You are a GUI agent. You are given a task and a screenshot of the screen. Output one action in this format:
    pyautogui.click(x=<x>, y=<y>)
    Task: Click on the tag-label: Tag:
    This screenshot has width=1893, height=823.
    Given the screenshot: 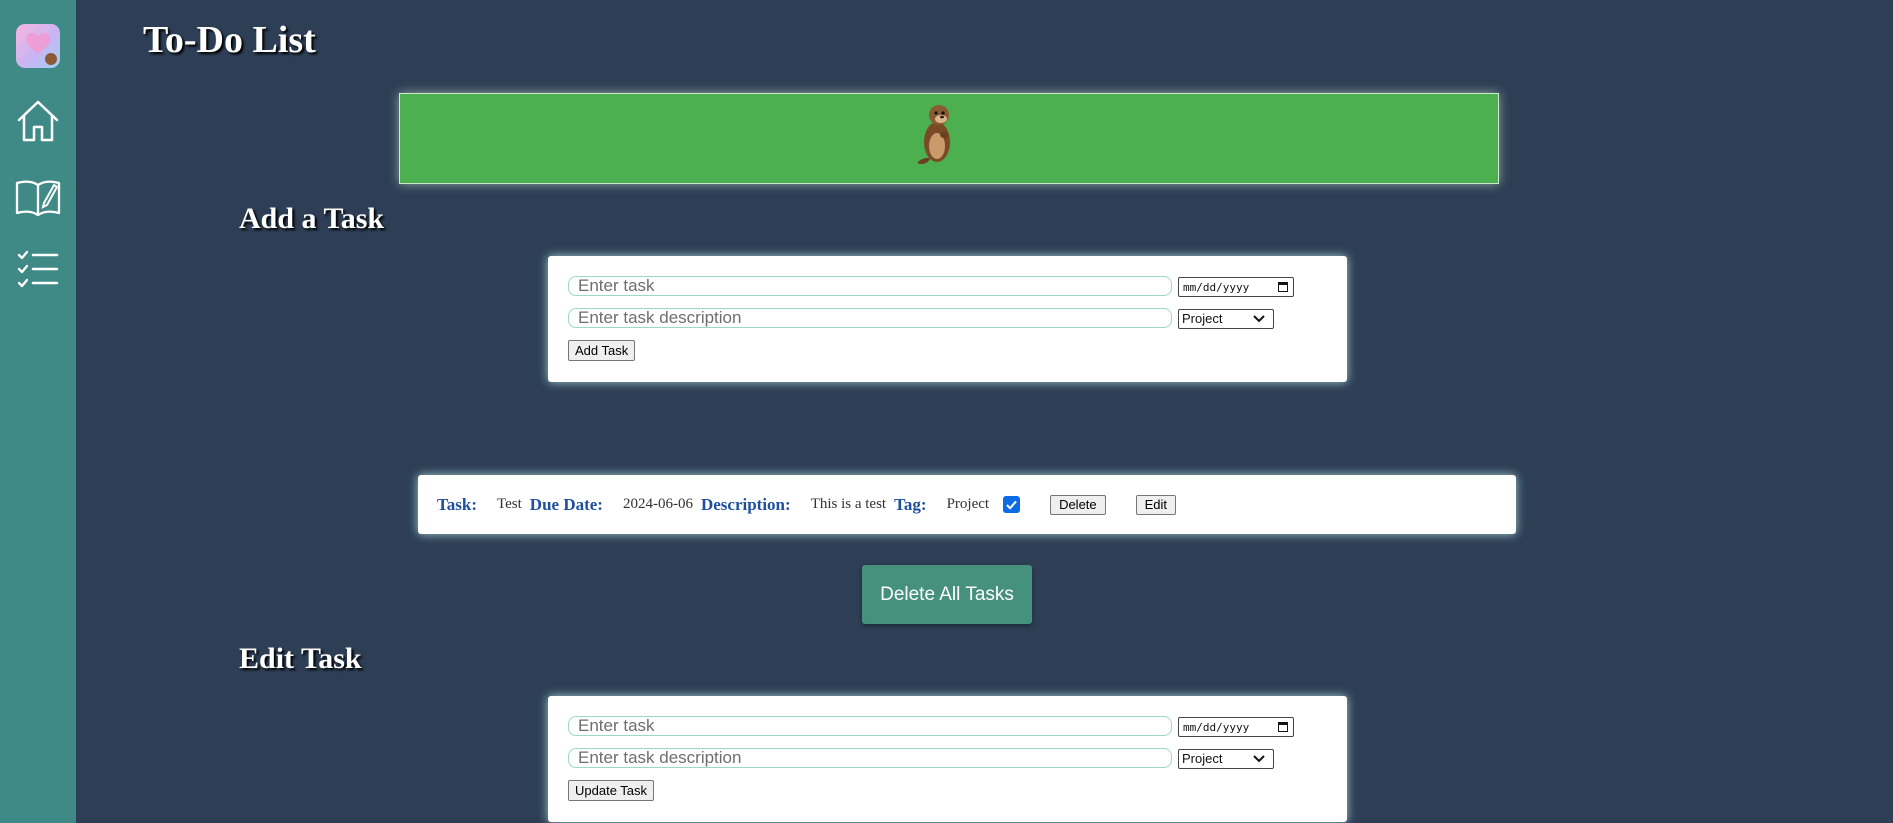 What is the action you would take?
    pyautogui.click(x=910, y=504)
    